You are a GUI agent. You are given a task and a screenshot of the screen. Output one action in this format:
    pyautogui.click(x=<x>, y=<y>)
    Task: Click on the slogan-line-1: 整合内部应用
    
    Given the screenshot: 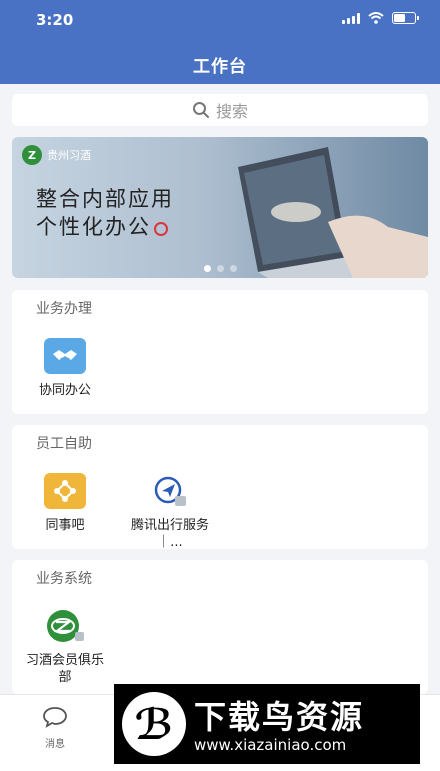 What is the action you would take?
    pyautogui.click(x=105, y=199)
    